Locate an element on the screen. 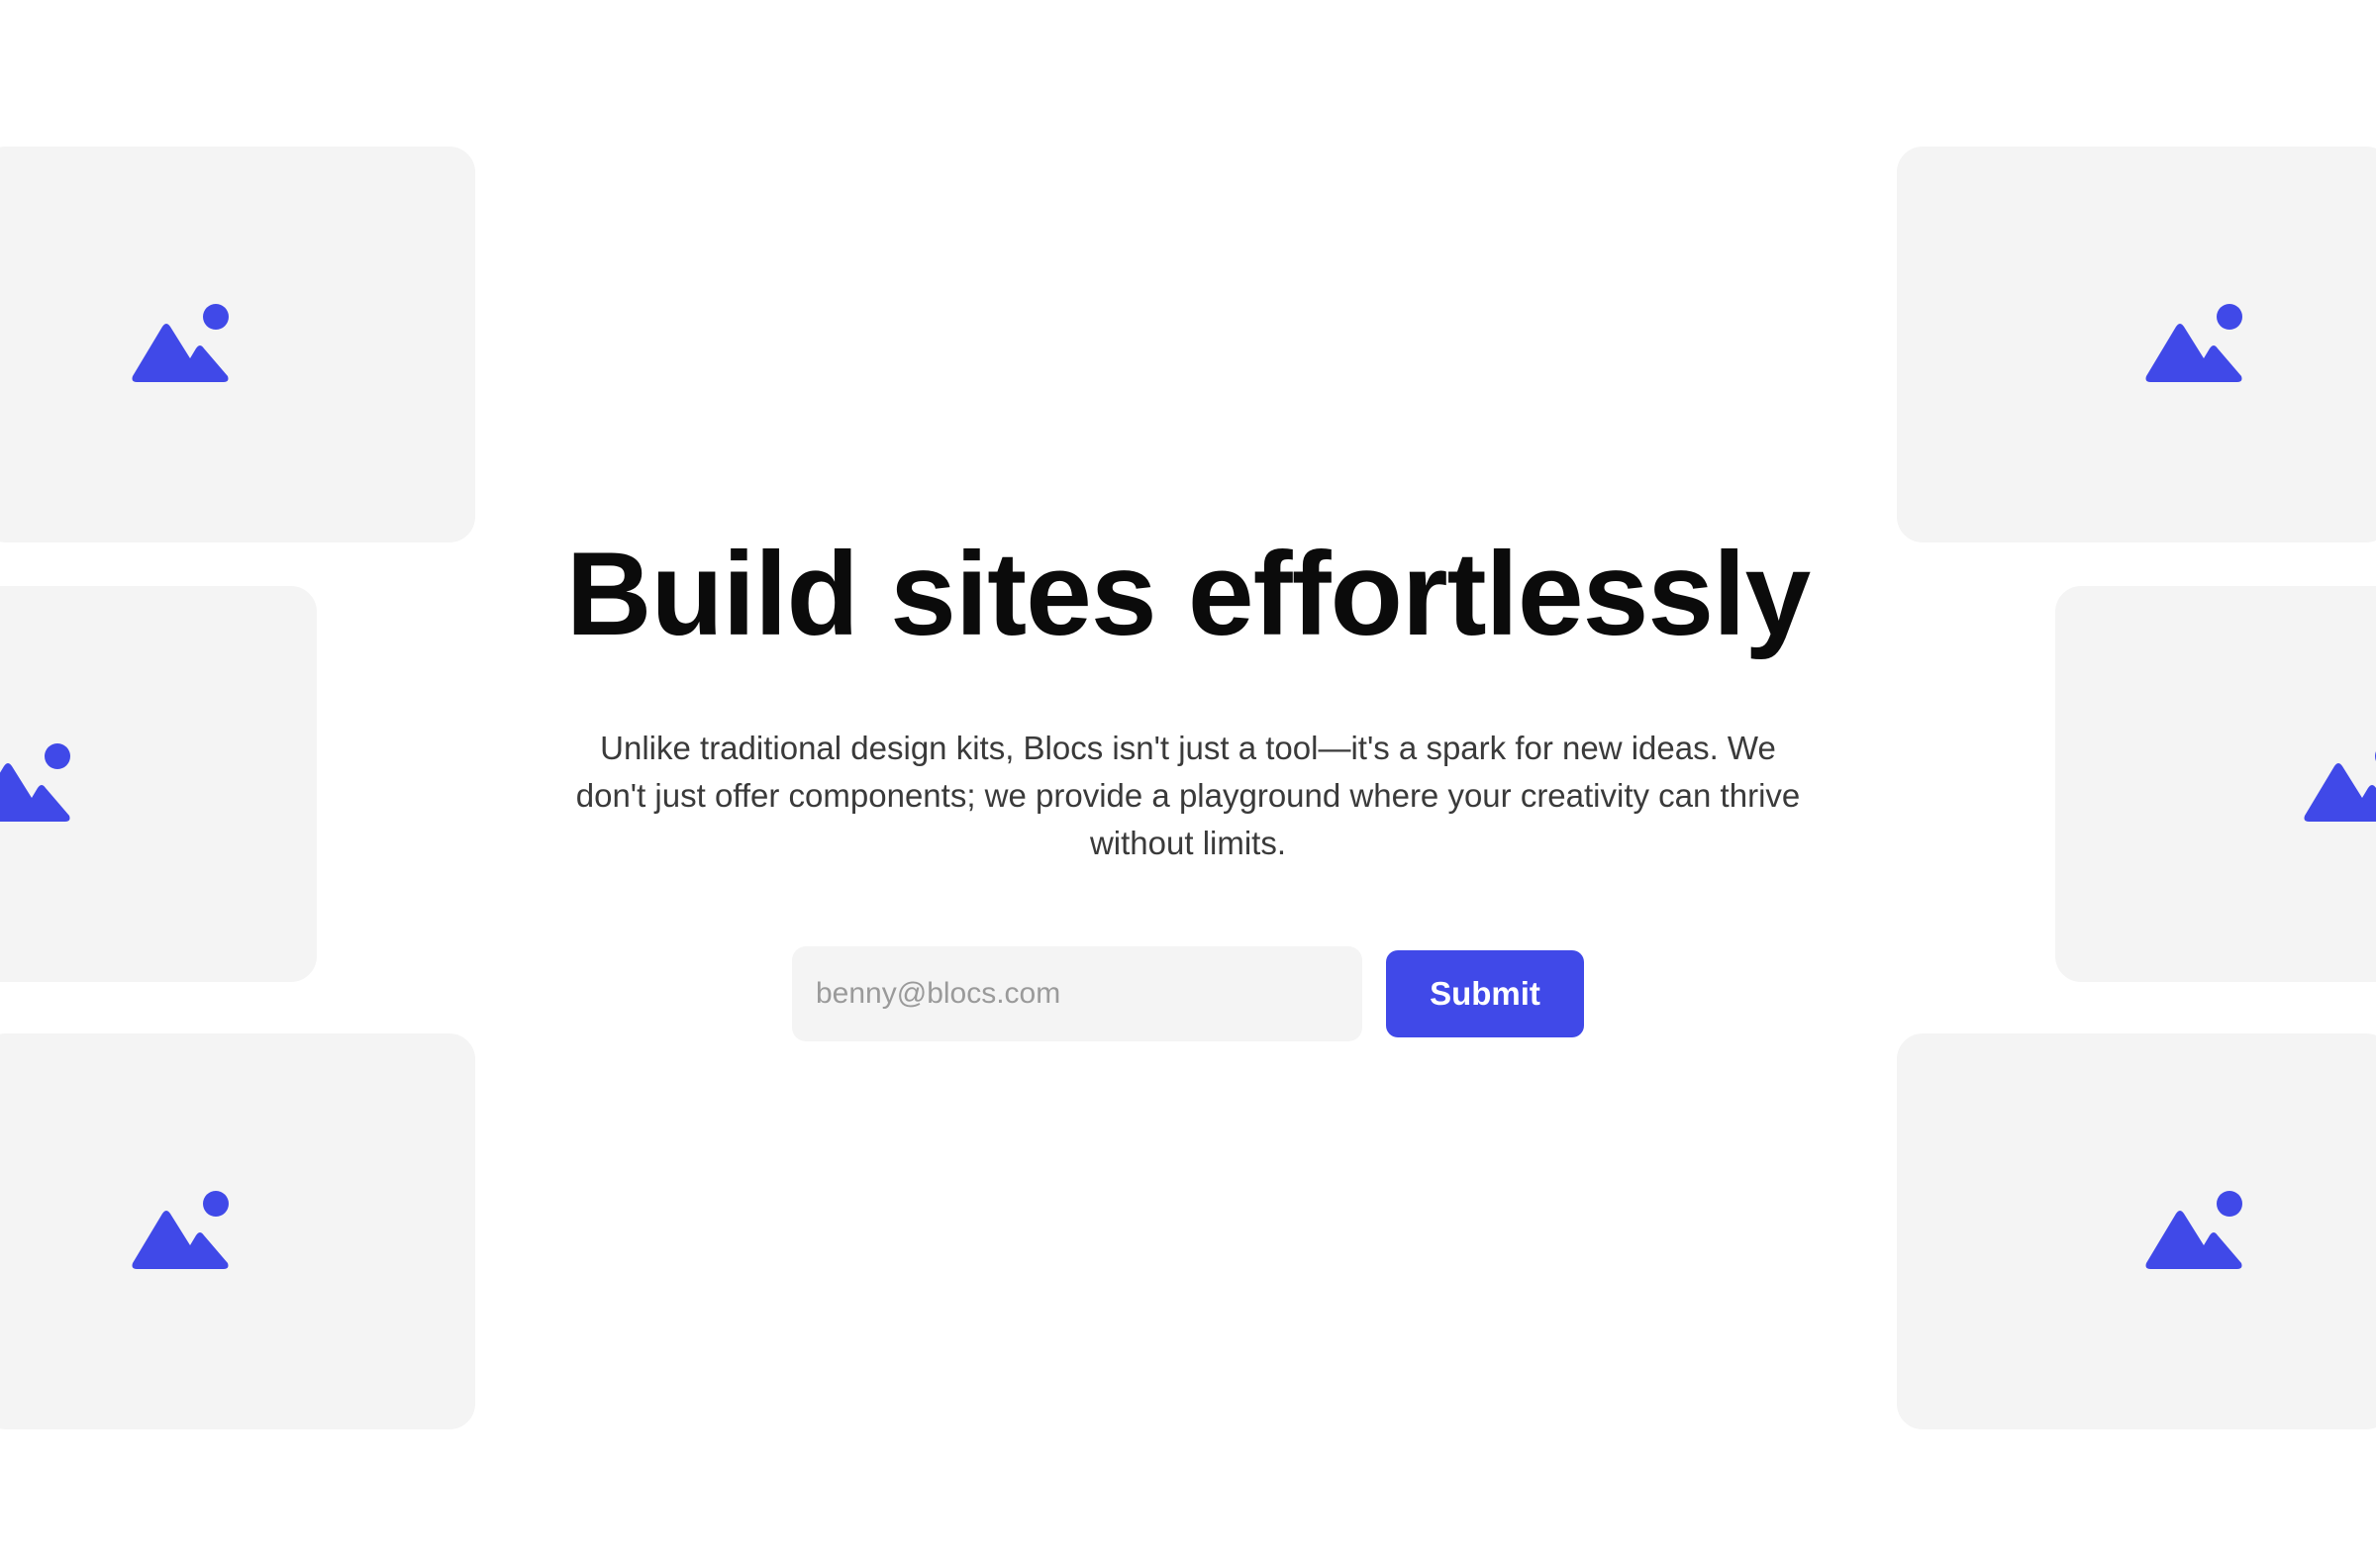 This screenshot has width=2376, height=1568. image-placeholder-right-middle is located at coordinates (2215, 784).